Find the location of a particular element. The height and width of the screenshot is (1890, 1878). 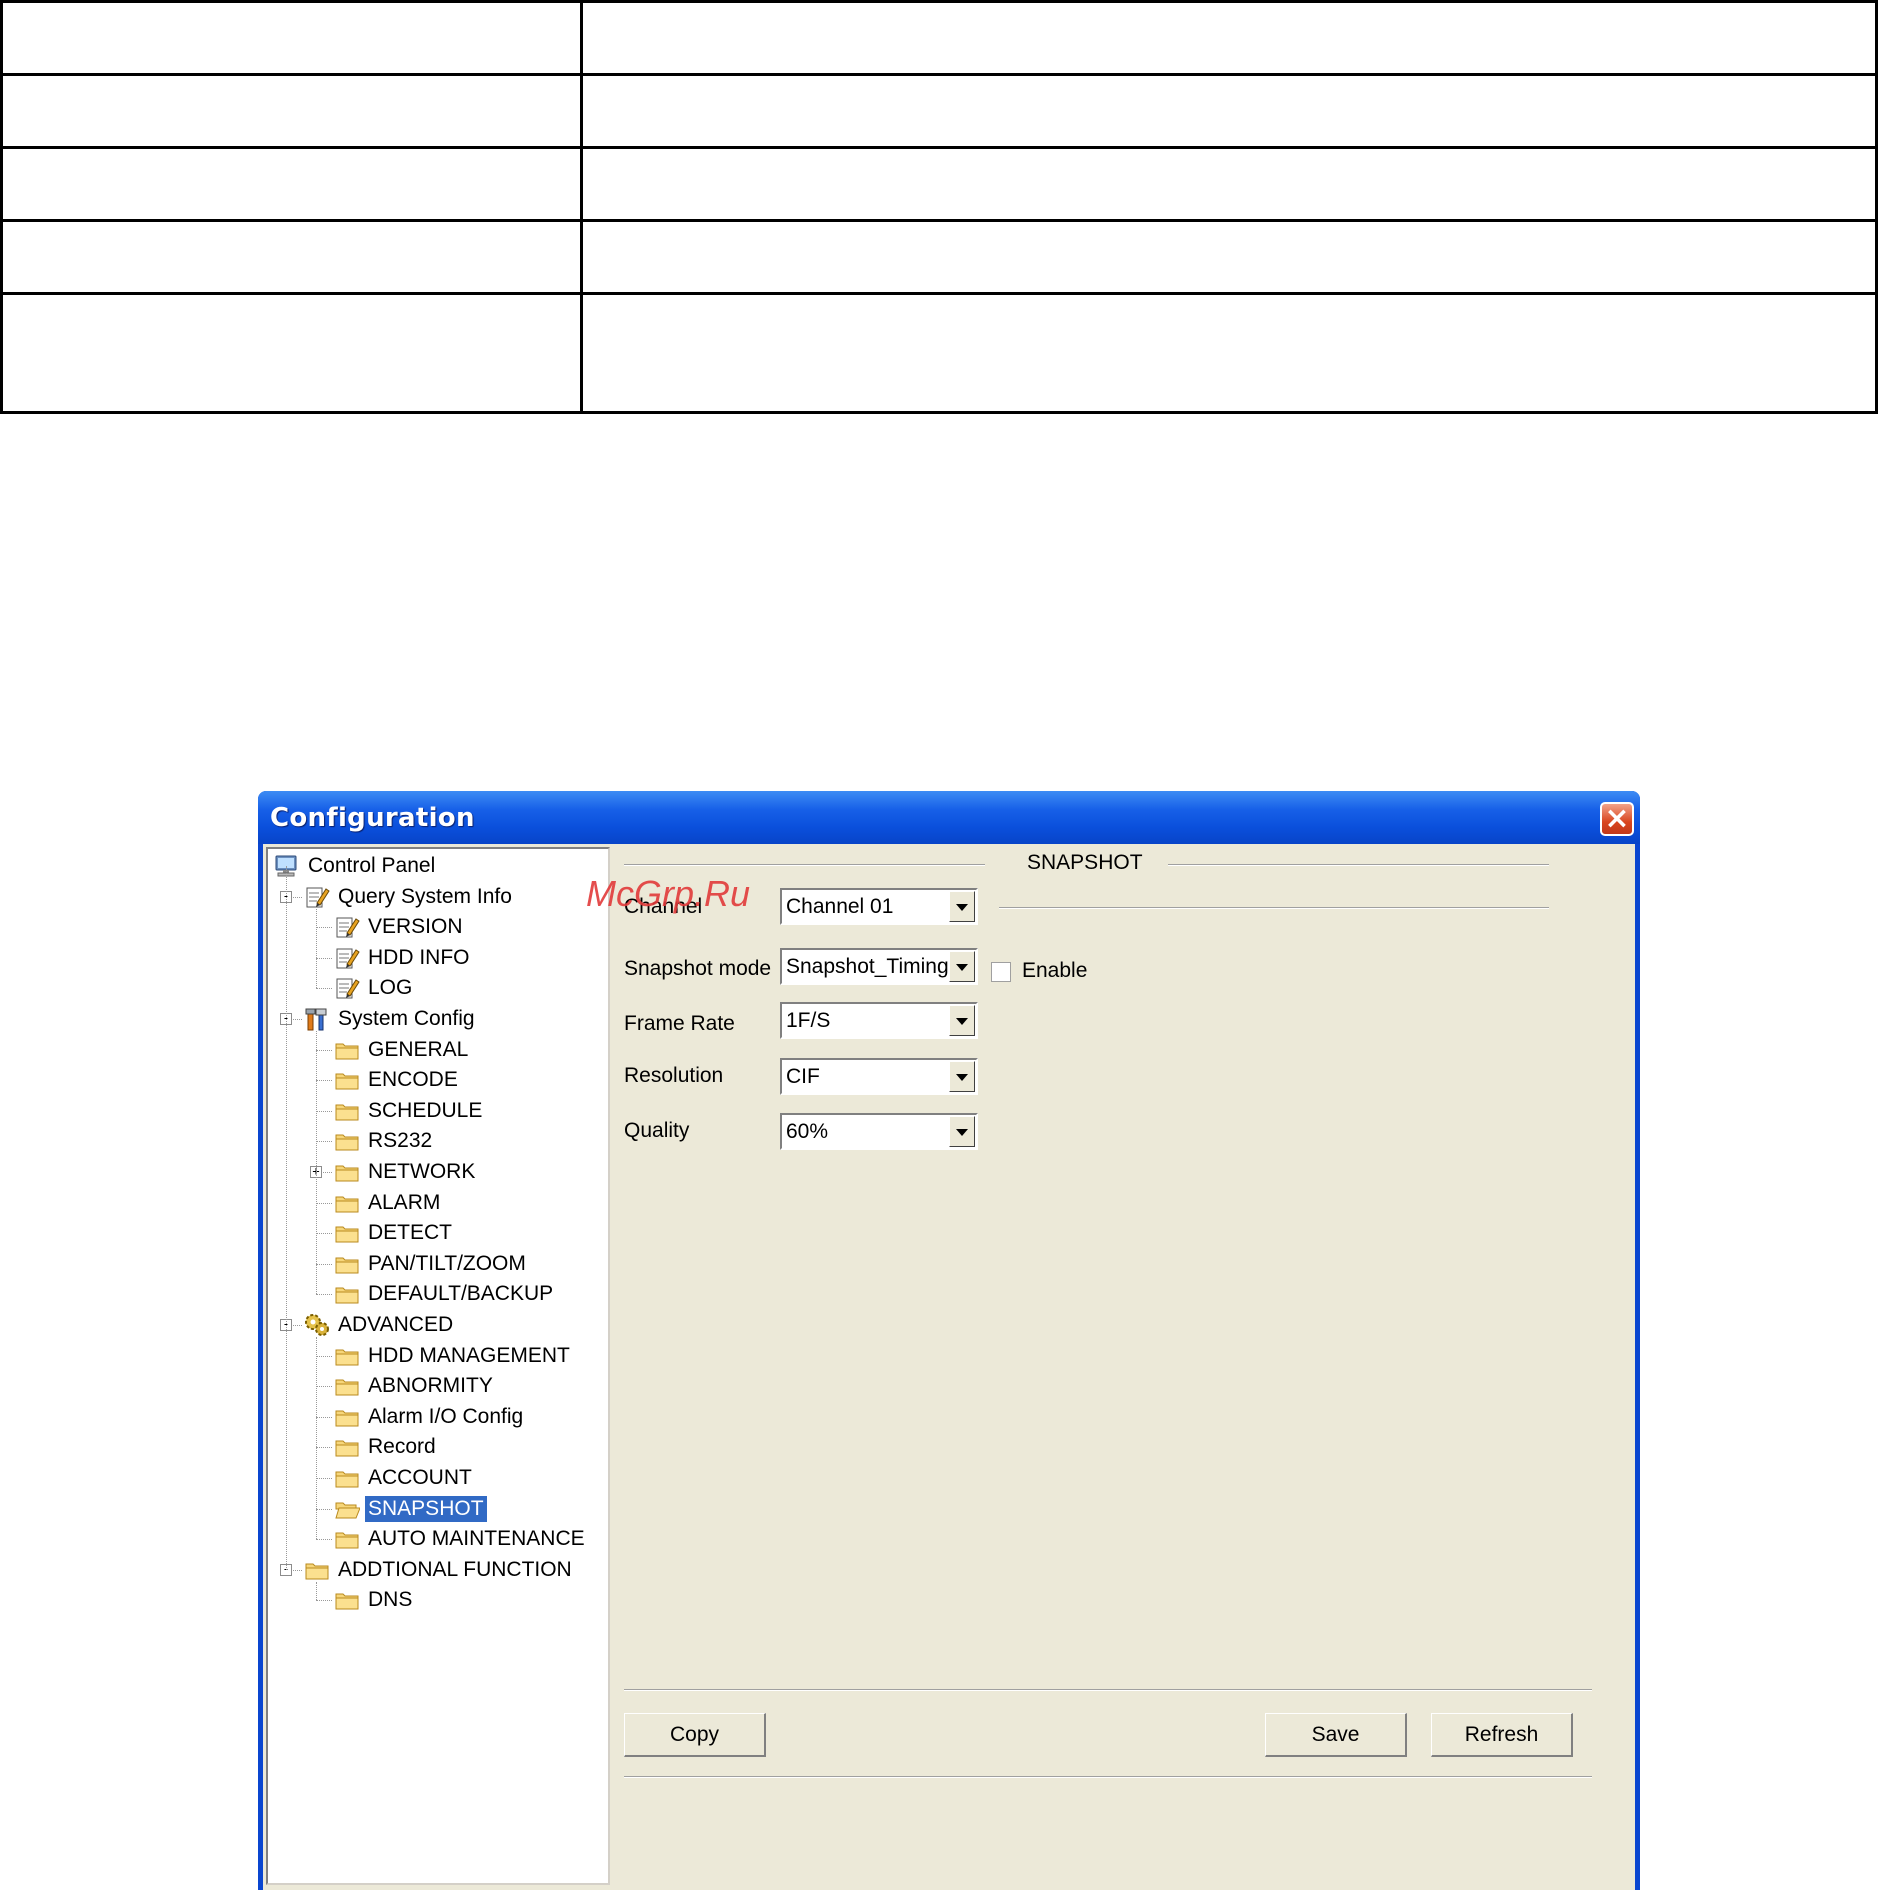

tree-item-general: GENERAL is located at coordinates (402, 1050).